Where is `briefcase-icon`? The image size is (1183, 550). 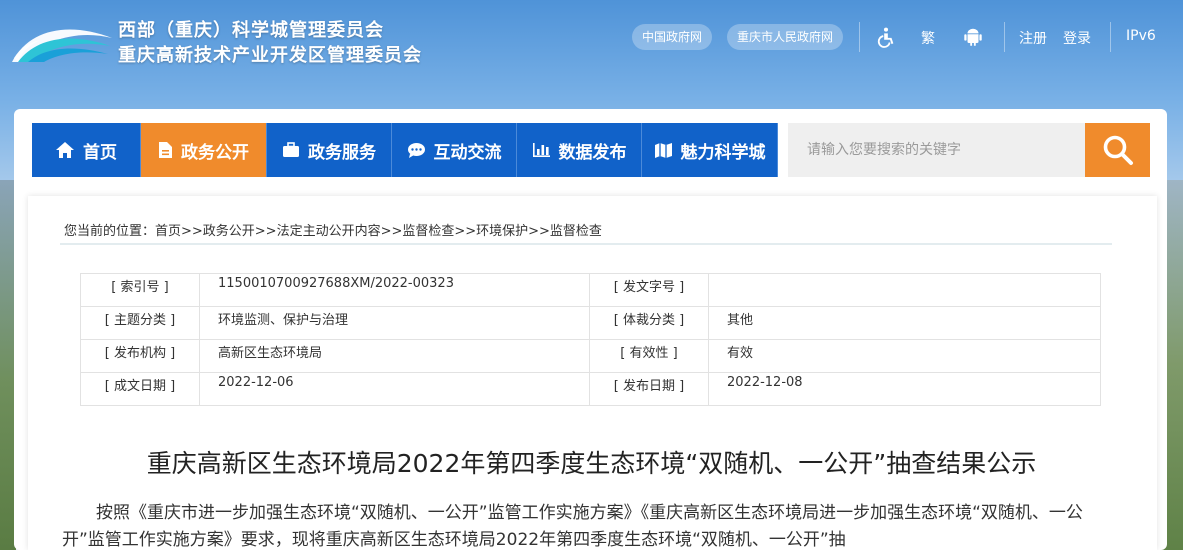 briefcase-icon is located at coordinates (291, 149).